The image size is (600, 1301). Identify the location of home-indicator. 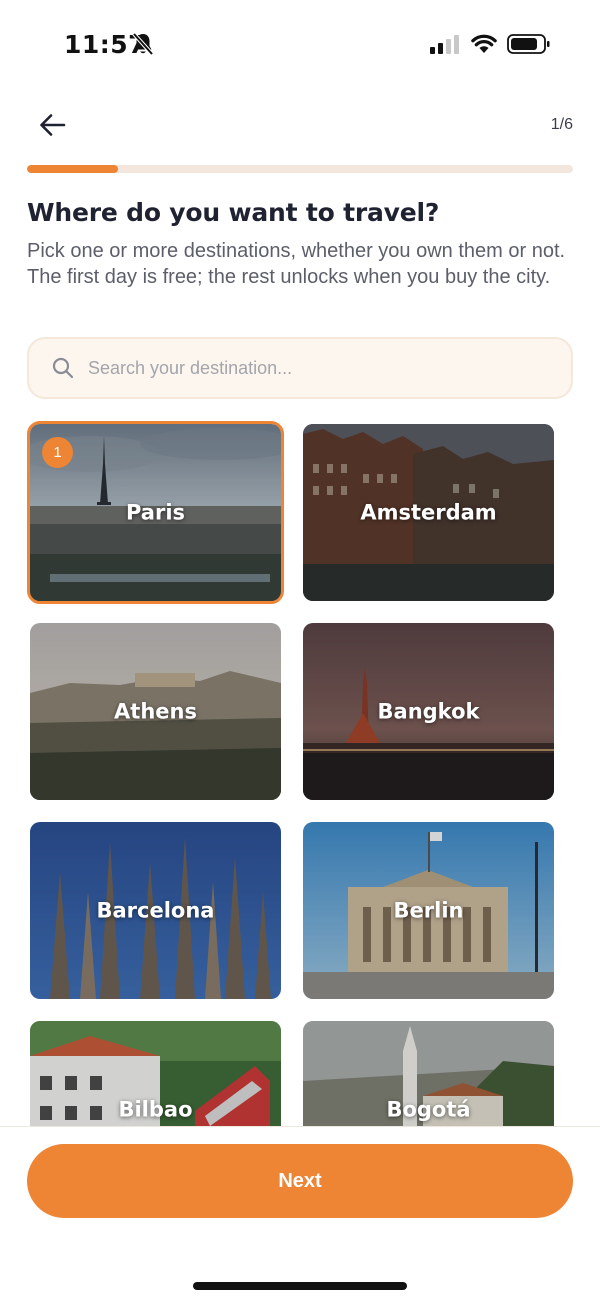
(300, 1286).